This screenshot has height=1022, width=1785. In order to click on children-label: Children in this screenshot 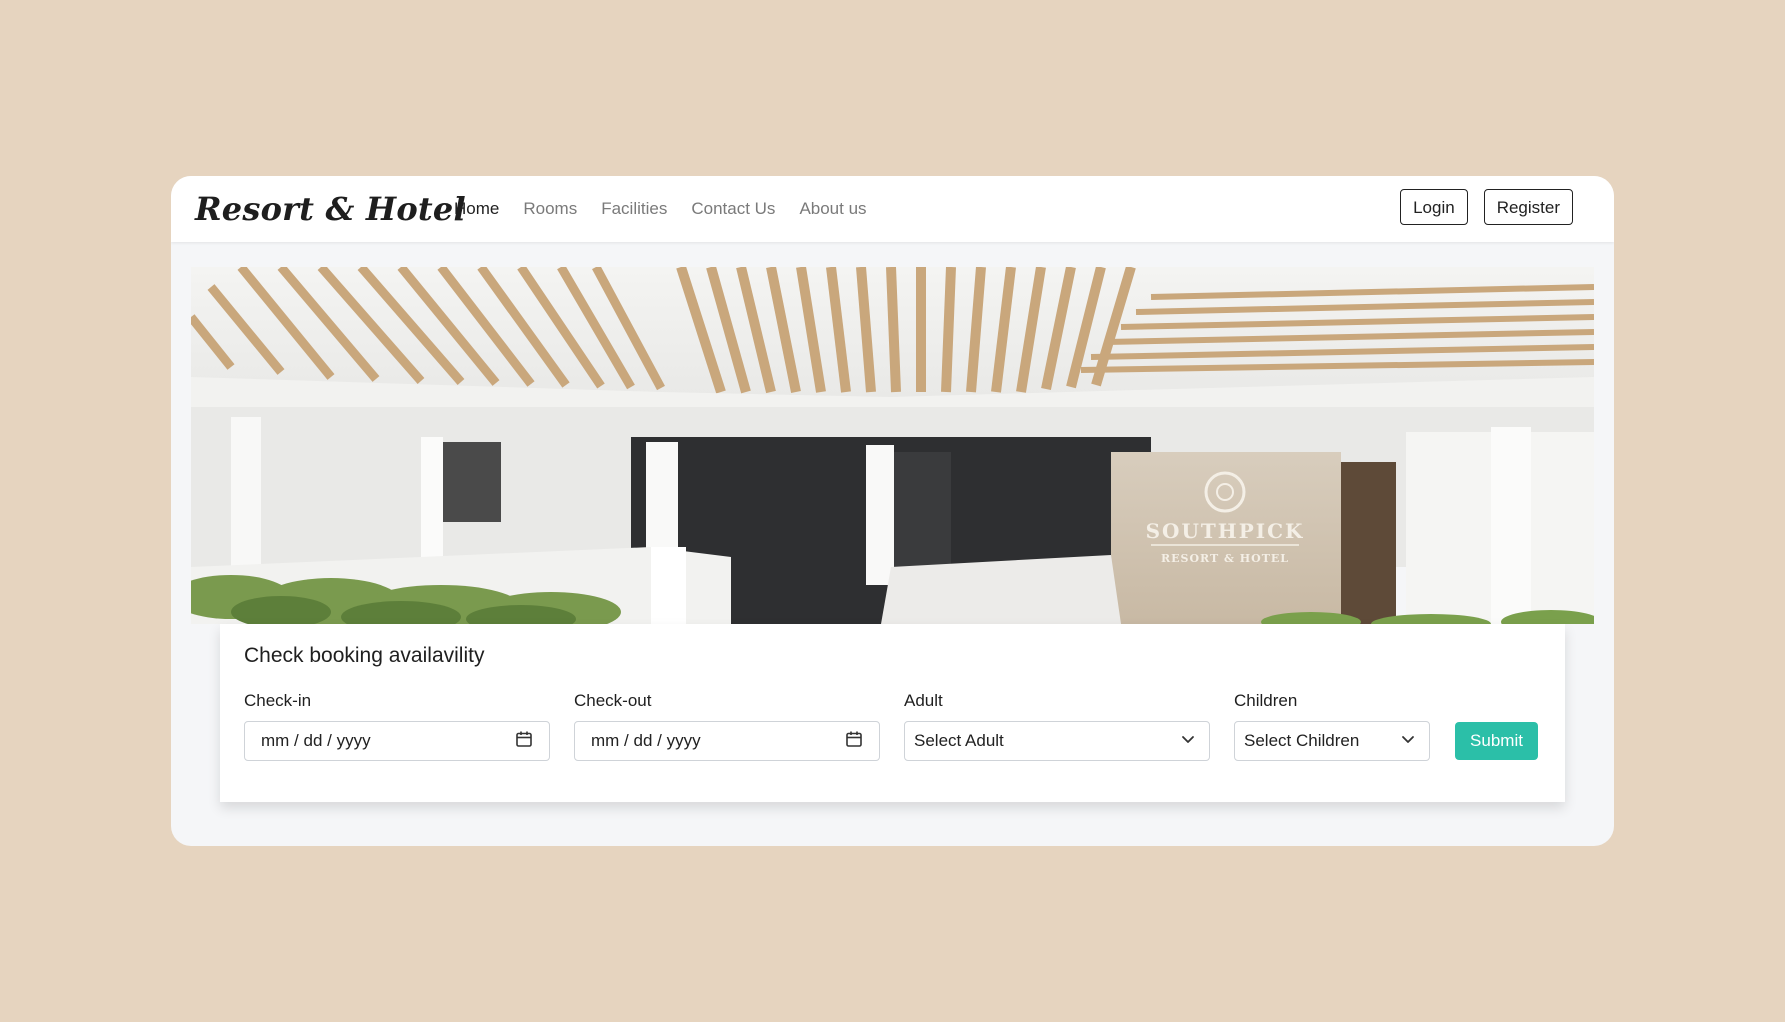, I will do `click(1266, 700)`.